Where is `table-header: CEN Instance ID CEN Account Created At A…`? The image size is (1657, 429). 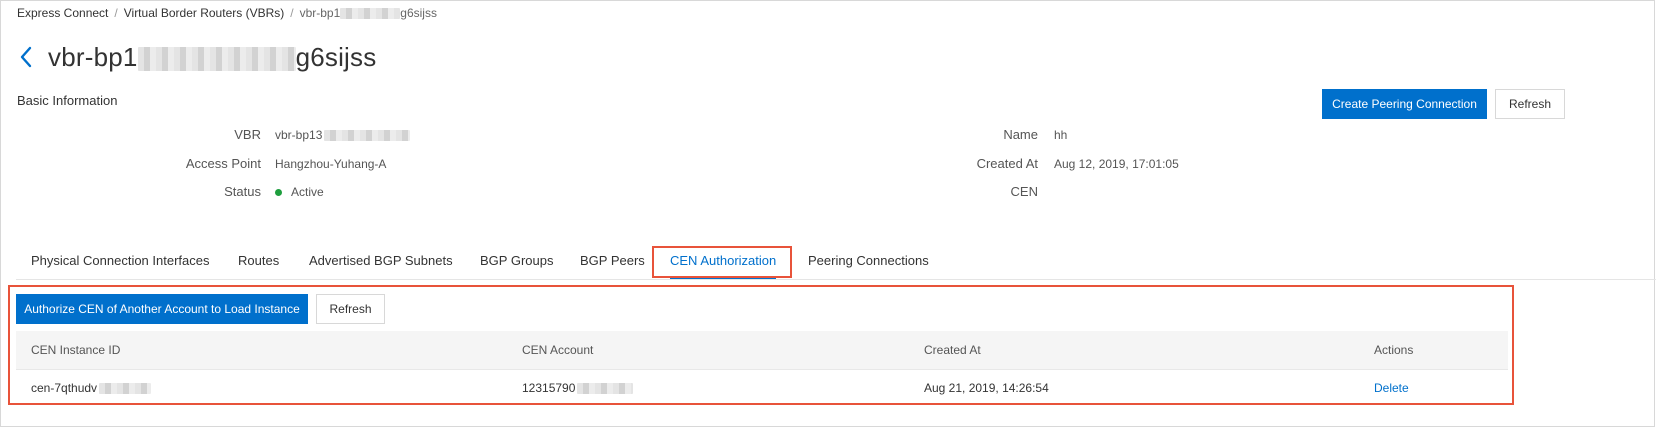 table-header: CEN Instance ID CEN Account Created At A… is located at coordinates (762, 350).